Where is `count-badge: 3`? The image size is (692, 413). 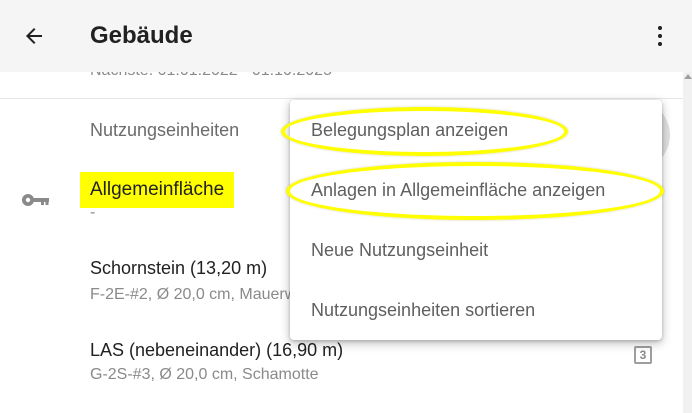 count-badge: 3 is located at coordinates (643, 355).